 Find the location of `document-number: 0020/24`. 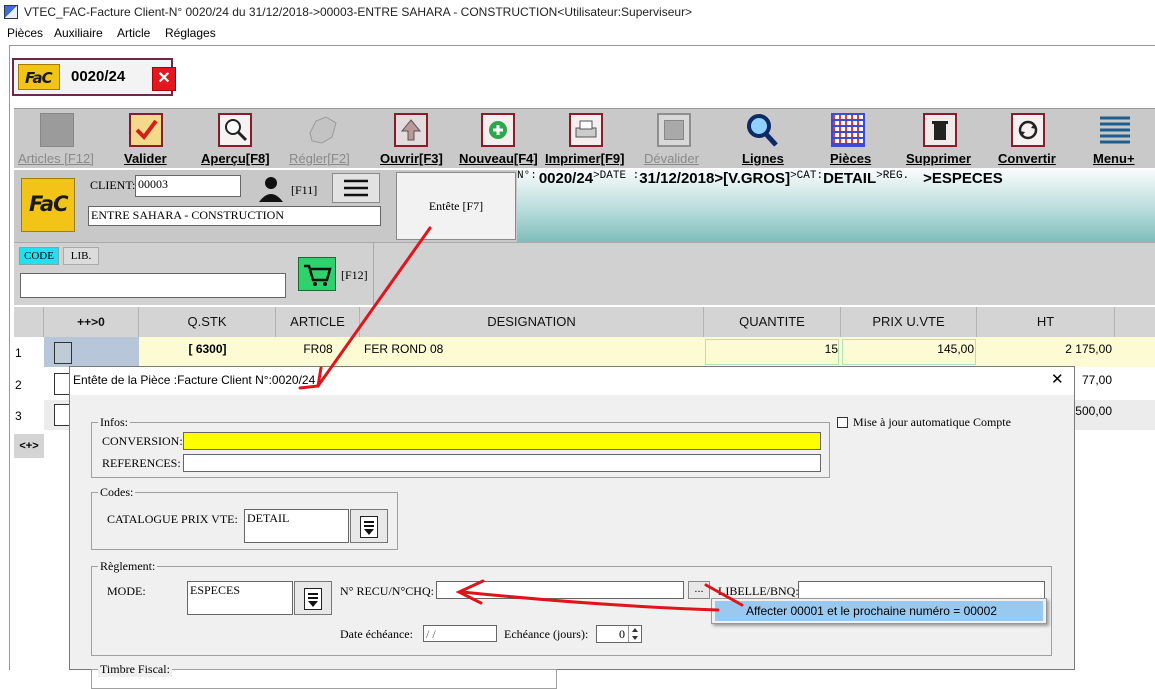

document-number: 0020/24 is located at coordinates (98, 76).